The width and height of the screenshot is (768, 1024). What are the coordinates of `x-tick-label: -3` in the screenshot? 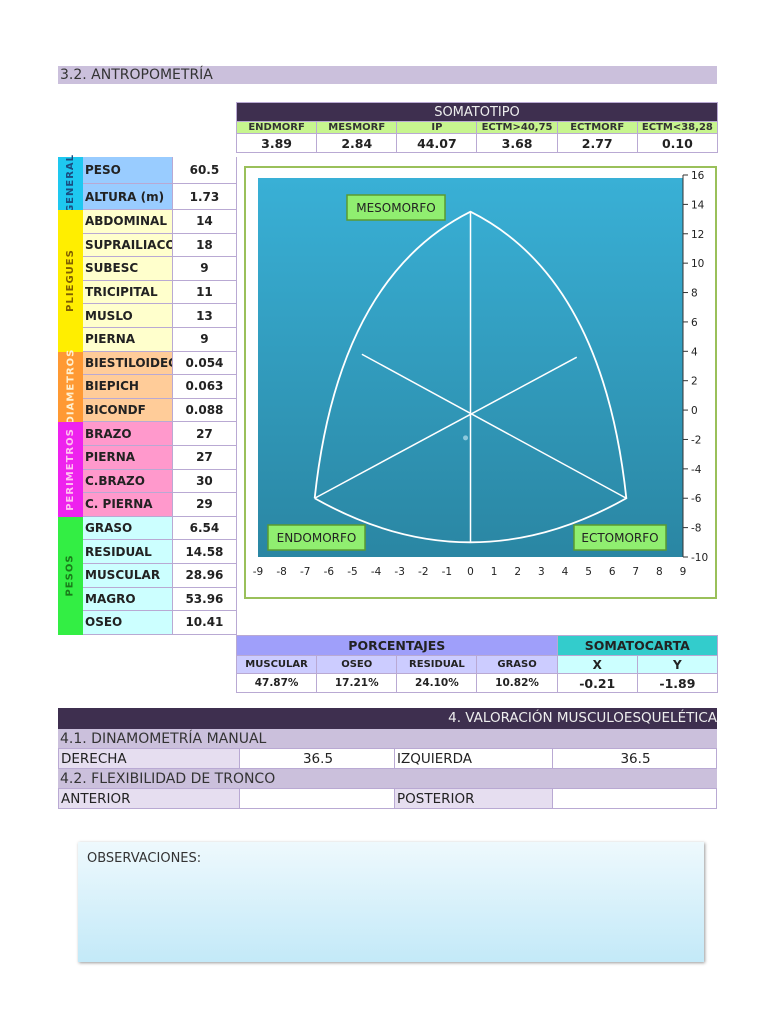 It's located at (399, 572).